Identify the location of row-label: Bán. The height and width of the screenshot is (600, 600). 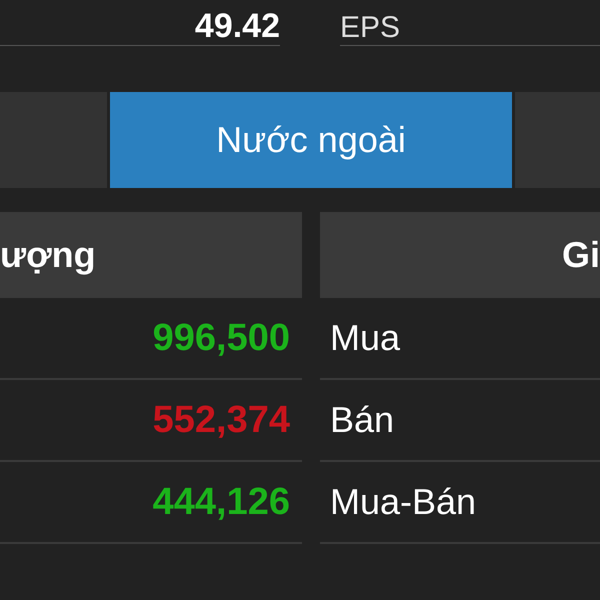
(362, 420).